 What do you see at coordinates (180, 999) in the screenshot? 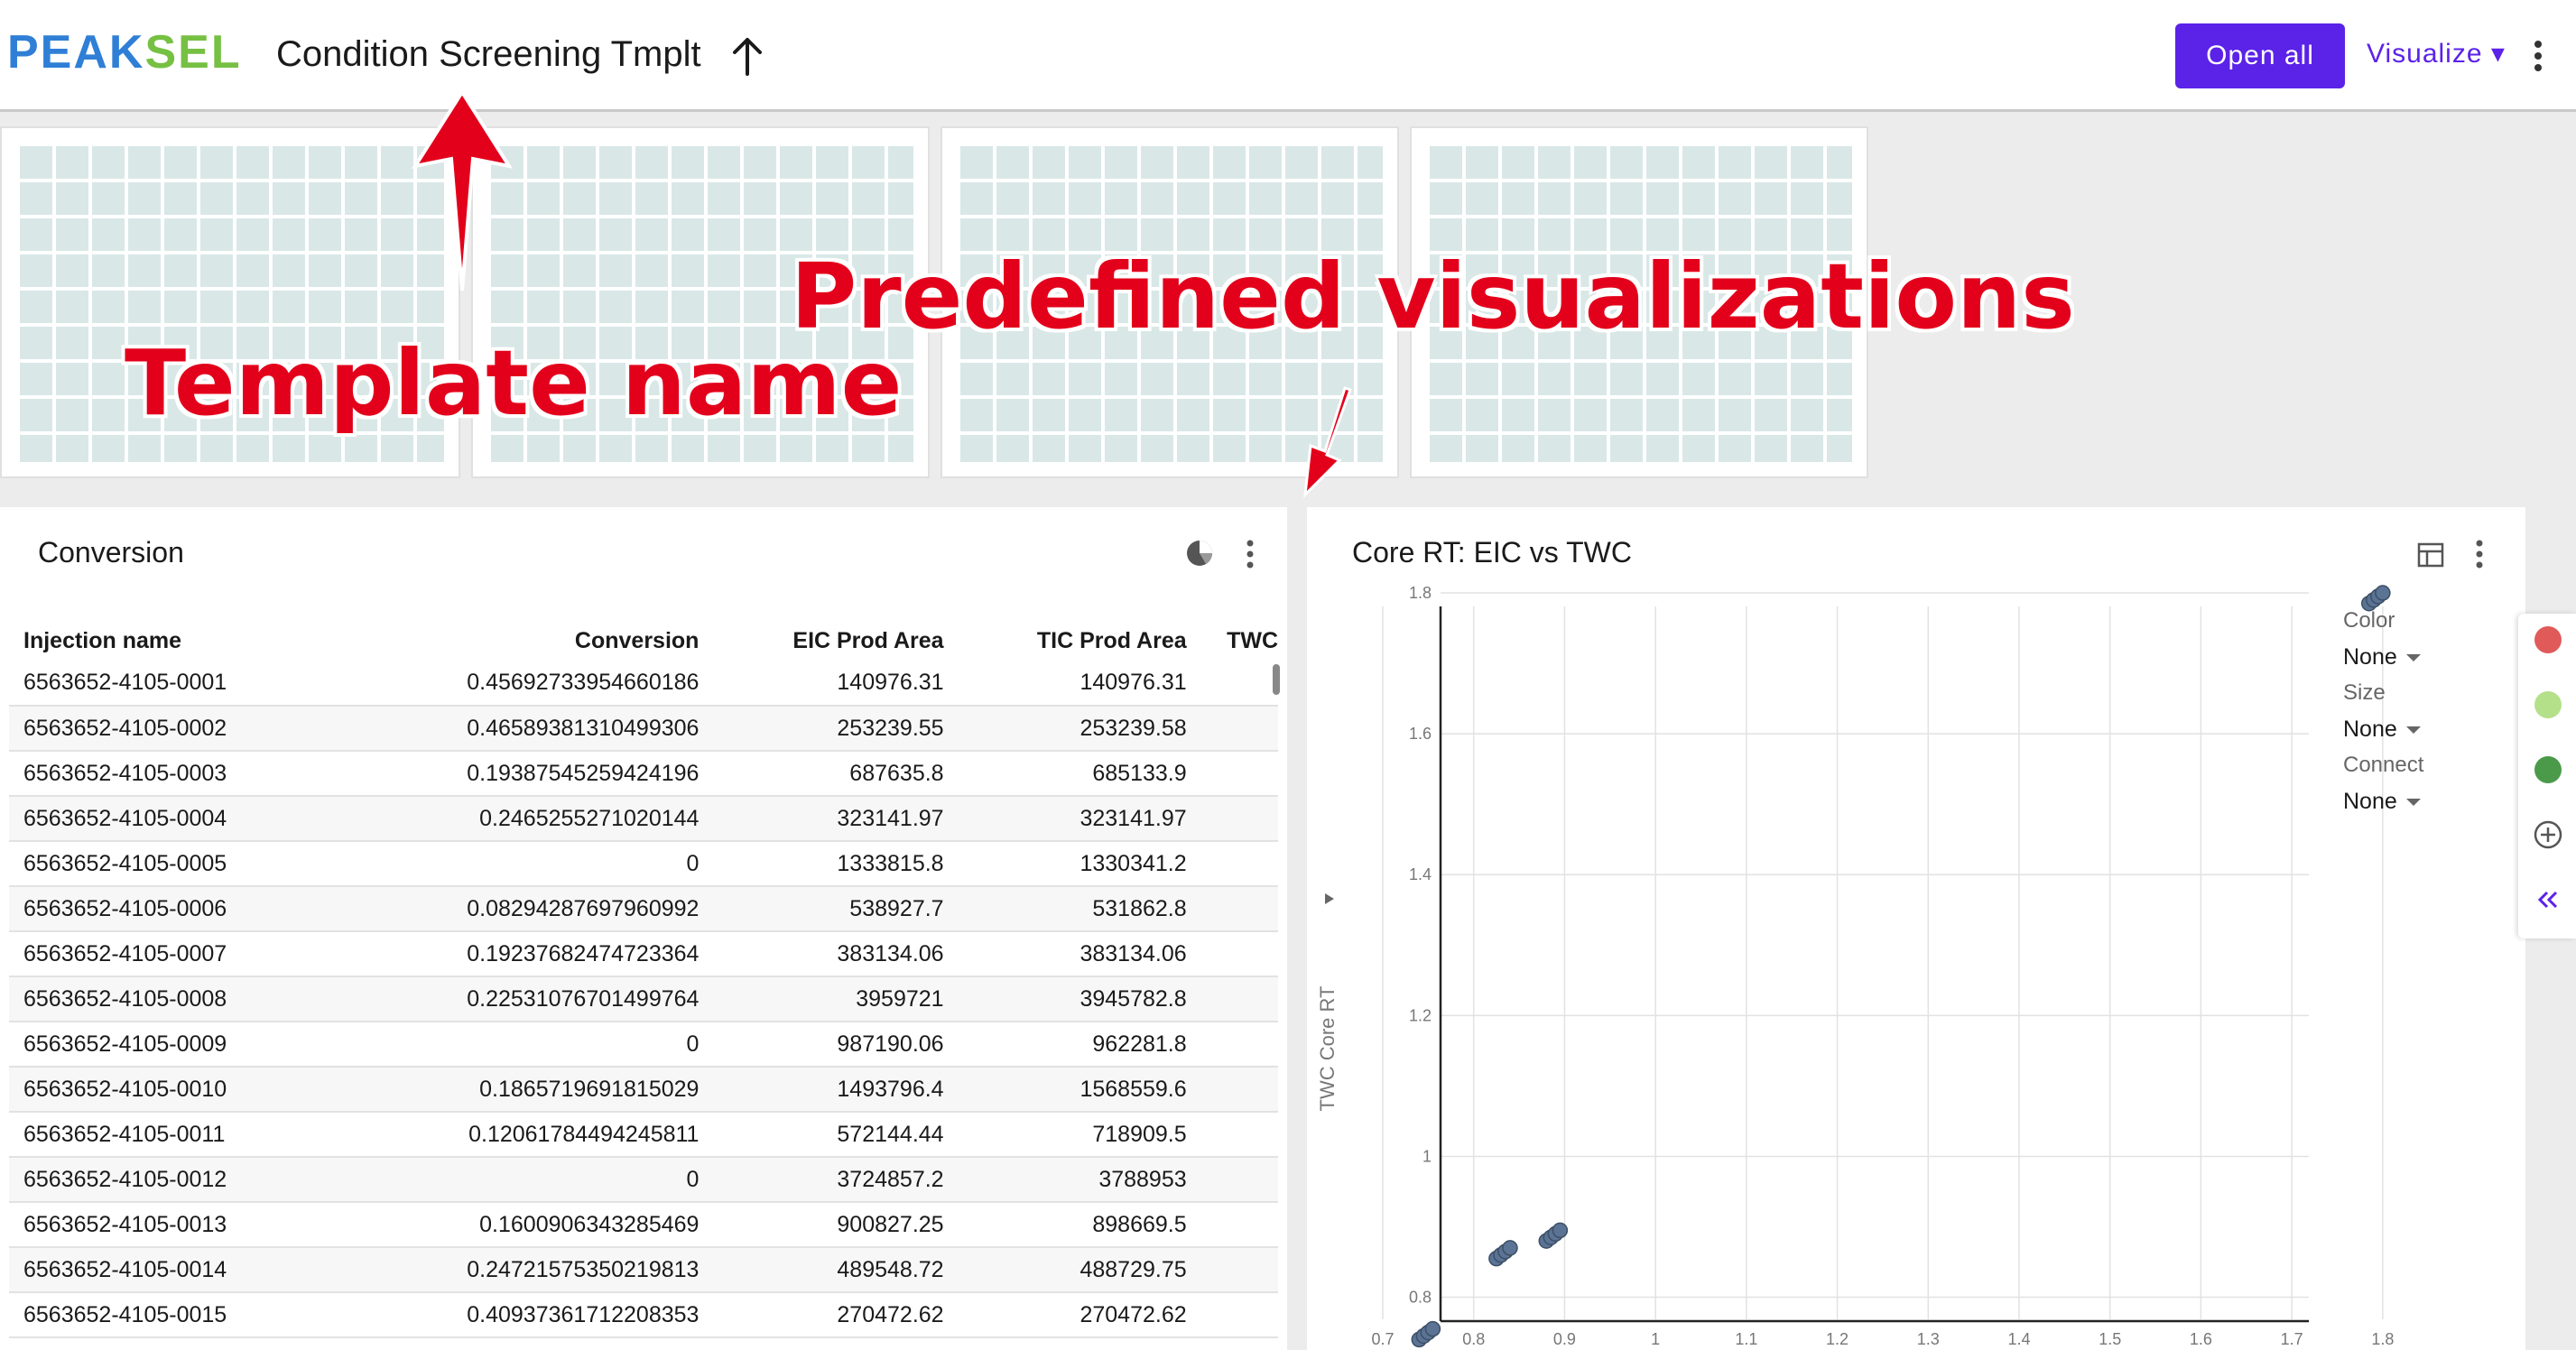
I see `table-cell: 6563652-4105-0008` at bounding box center [180, 999].